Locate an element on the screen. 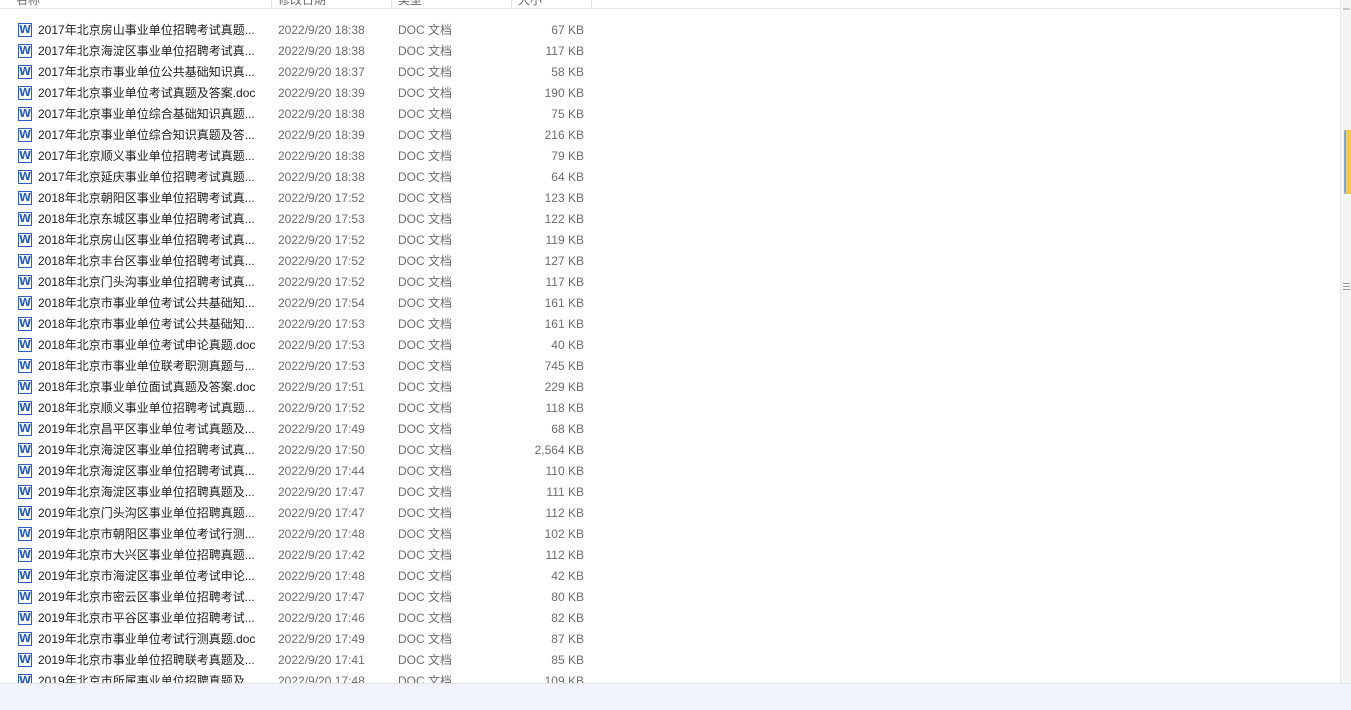 The height and width of the screenshot is (710, 1351). file-size: 119 KB is located at coordinates (564, 240).